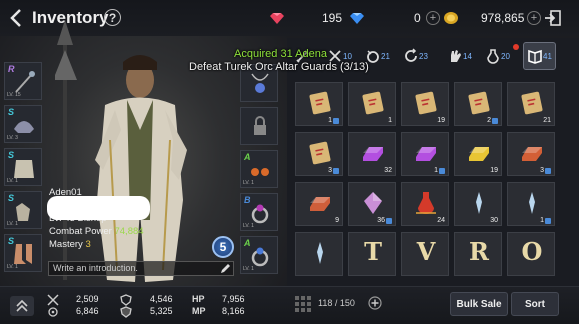  I want to click on letter-tile: V, so click(426, 251).